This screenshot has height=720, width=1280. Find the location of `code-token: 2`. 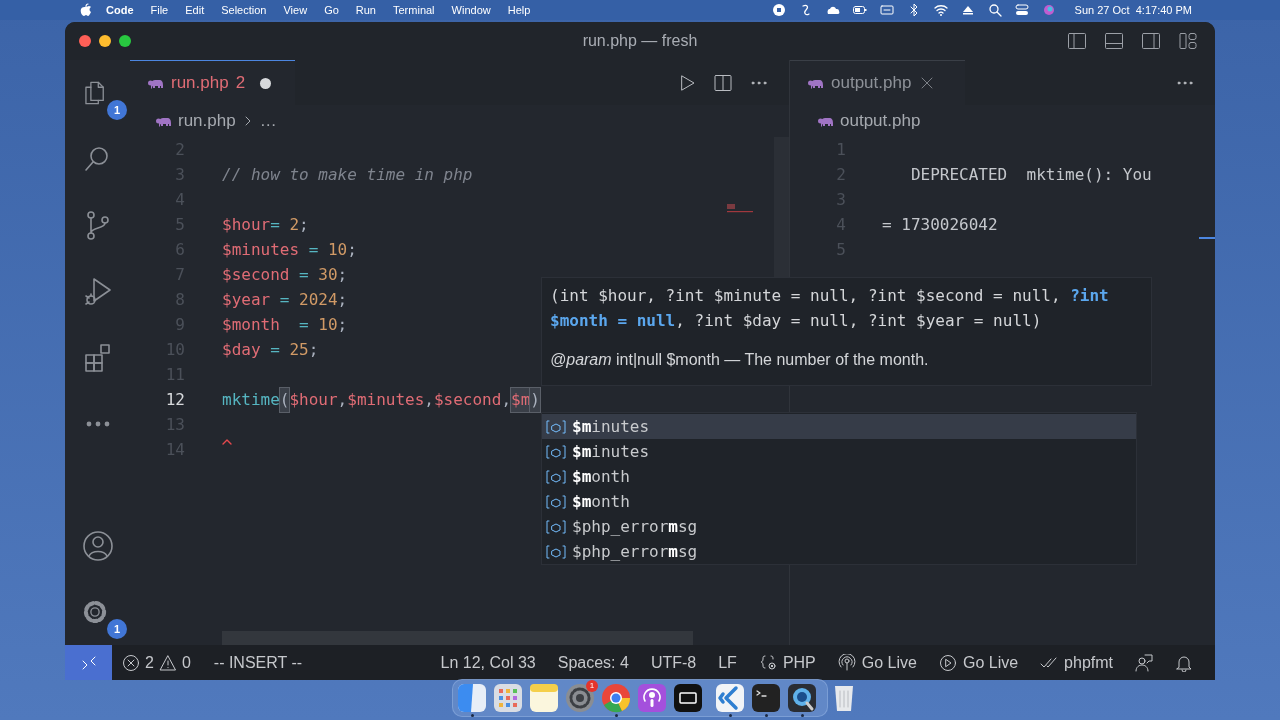

code-token: 2 is located at coordinates (294, 224).